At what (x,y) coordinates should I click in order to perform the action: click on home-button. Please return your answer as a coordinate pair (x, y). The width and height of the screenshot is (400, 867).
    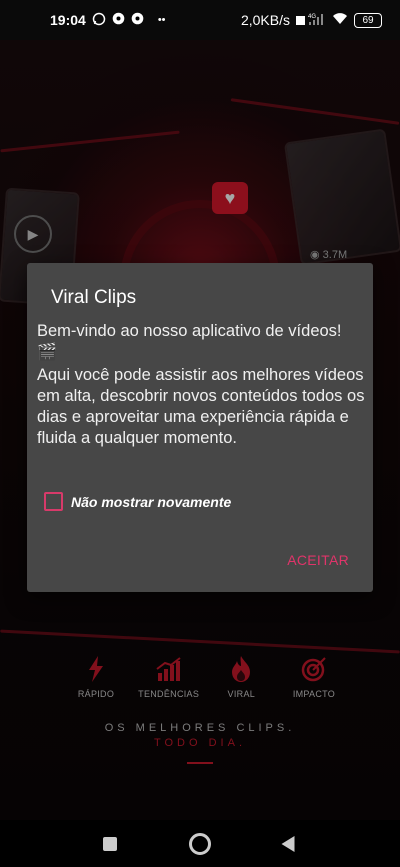
    Looking at the image, I should click on (200, 843).